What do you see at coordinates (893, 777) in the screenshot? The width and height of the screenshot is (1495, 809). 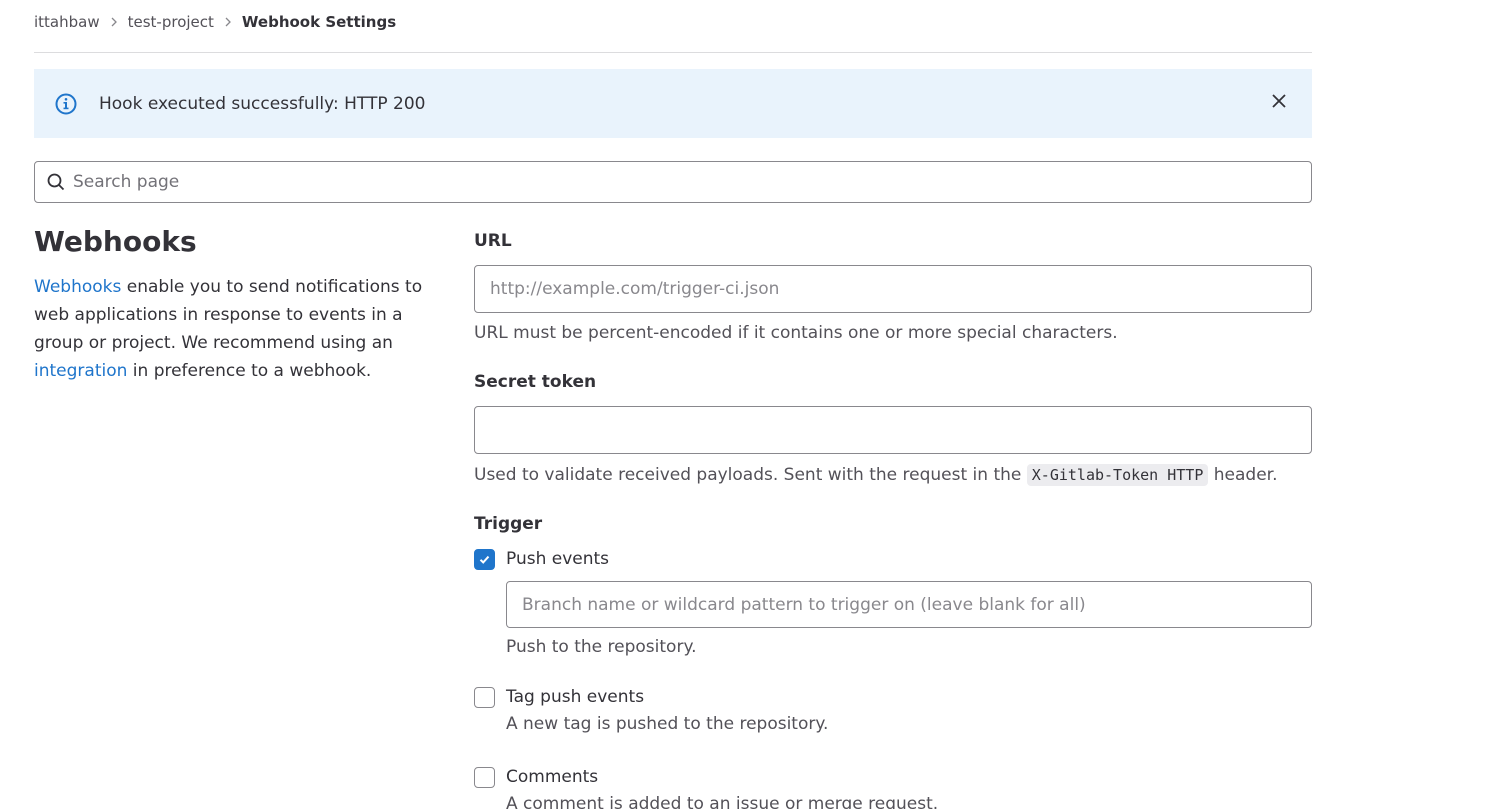 I see `comments-option: Comments` at bounding box center [893, 777].